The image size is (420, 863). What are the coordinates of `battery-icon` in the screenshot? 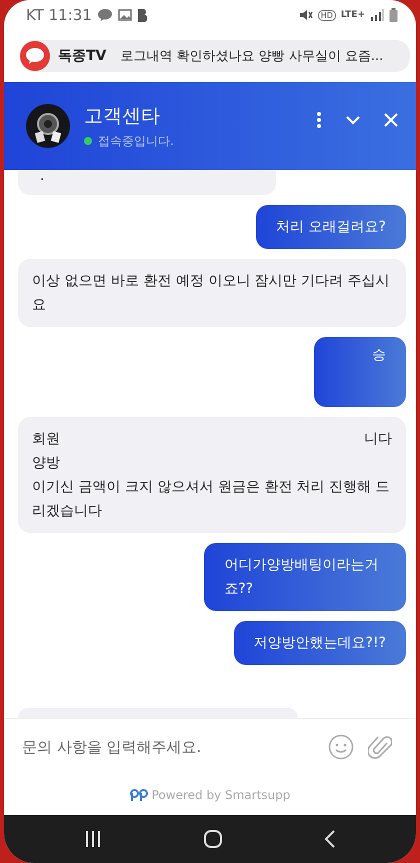 It's located at (393, 15).